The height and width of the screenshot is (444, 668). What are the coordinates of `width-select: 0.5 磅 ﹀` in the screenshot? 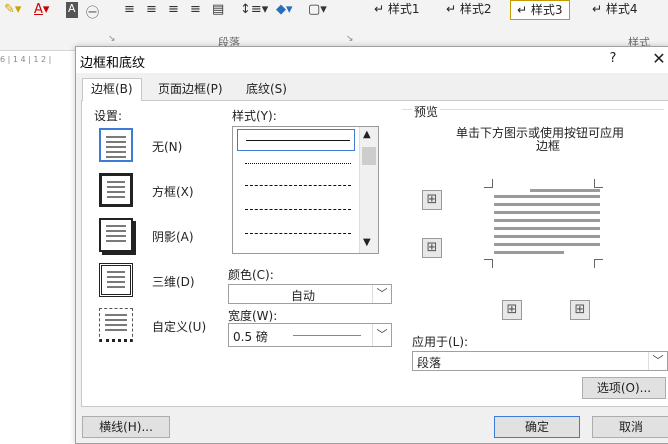 It's located at (310, 335).